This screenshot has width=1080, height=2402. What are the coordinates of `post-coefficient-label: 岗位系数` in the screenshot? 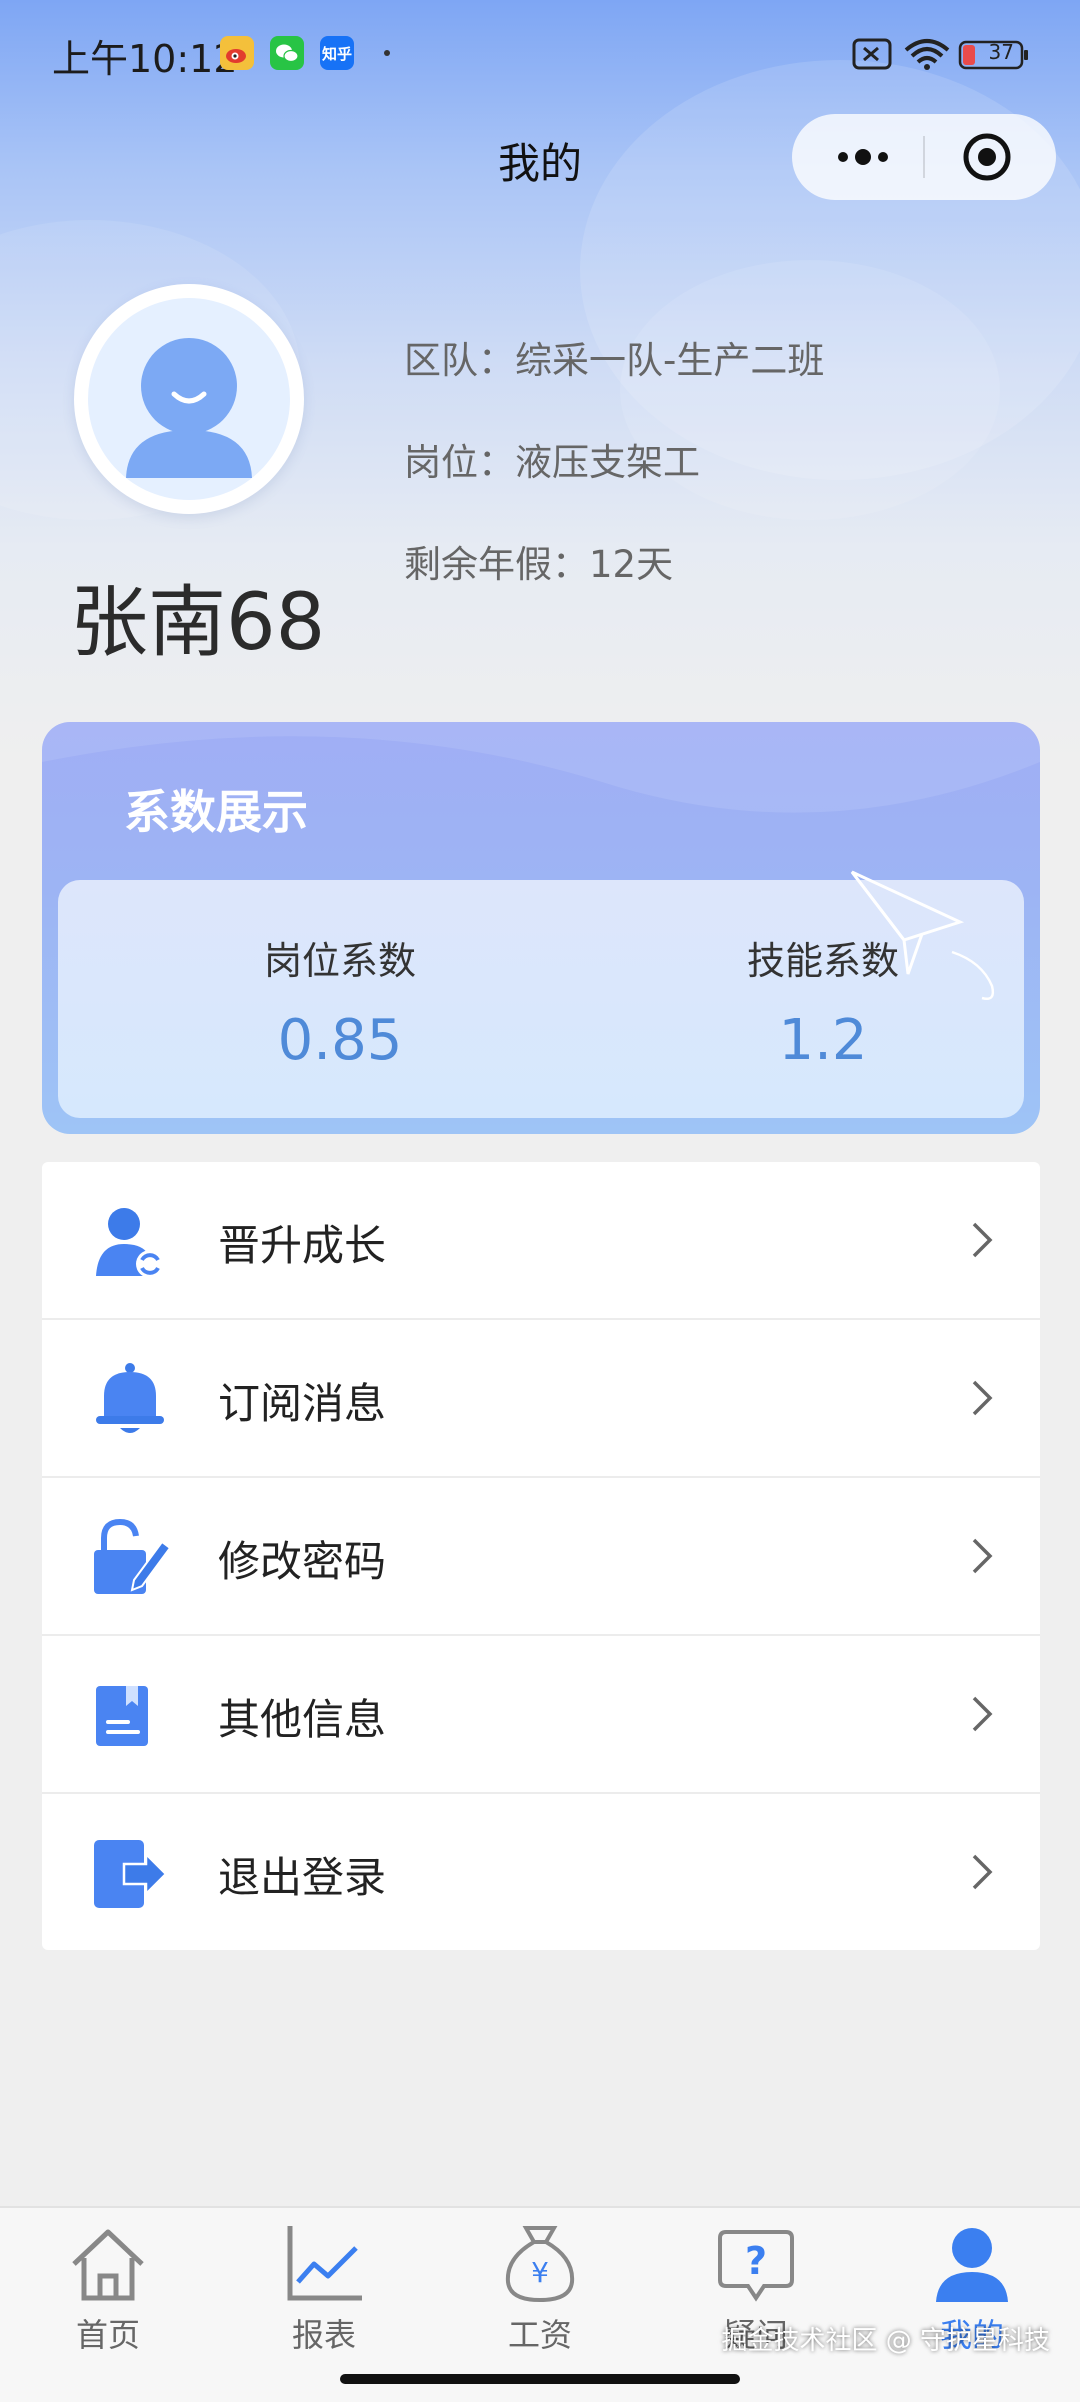 It's located at (339, 961).